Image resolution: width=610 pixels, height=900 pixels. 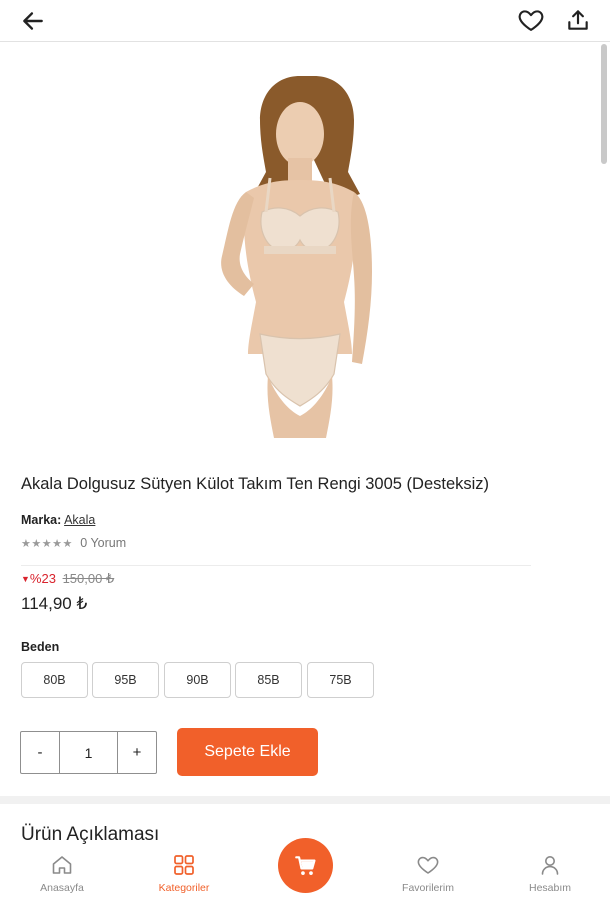 I want to click on user-icon, so click(x=550, y=865).